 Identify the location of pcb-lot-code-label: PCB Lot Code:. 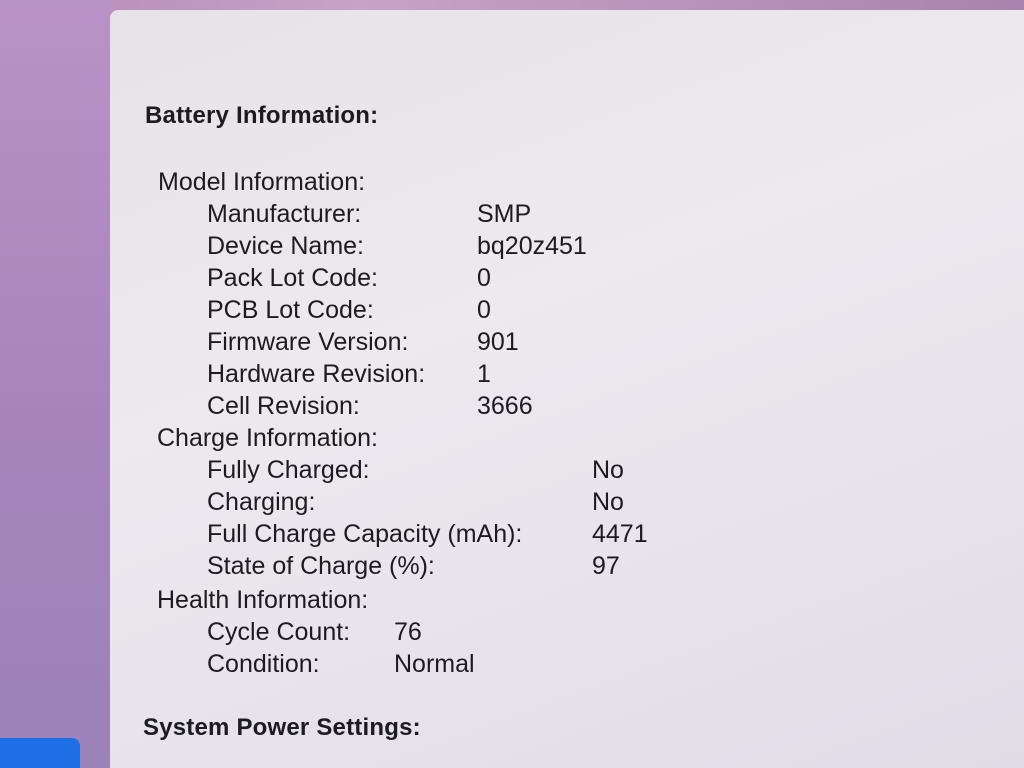
(290, 310).